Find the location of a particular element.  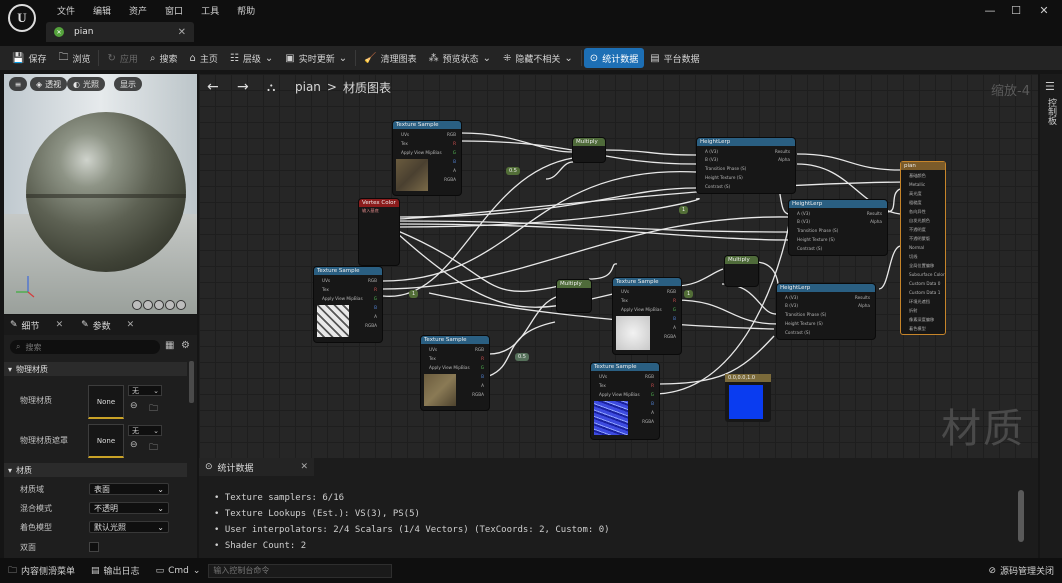

output-log-button: ▤ 输出日志 is located at coordinates (115, 571).